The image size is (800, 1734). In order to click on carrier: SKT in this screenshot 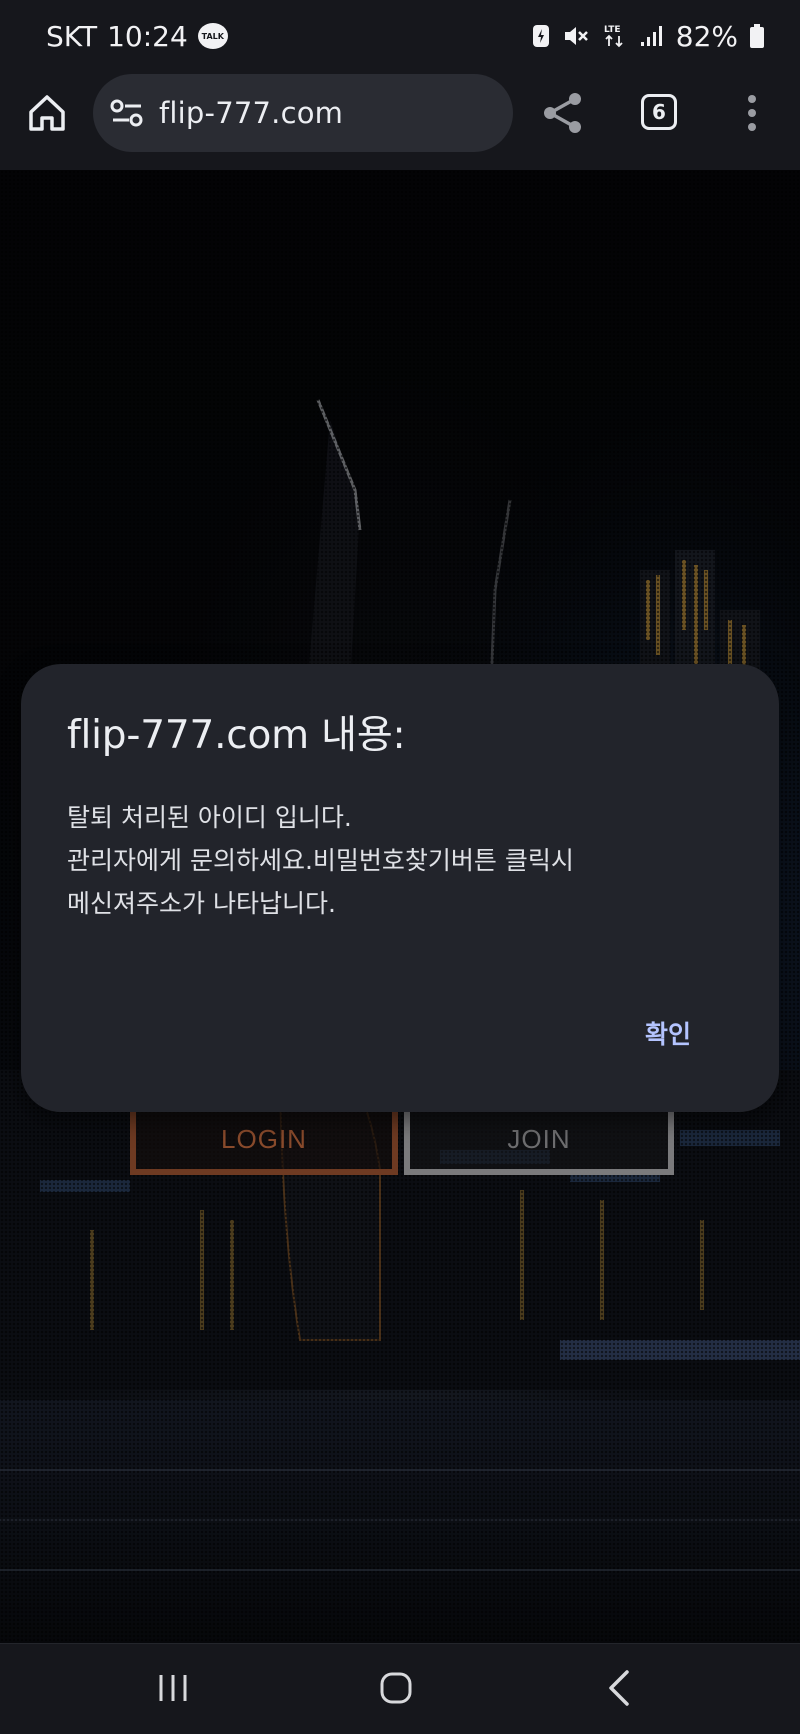, I will do `click(72, 36)`.